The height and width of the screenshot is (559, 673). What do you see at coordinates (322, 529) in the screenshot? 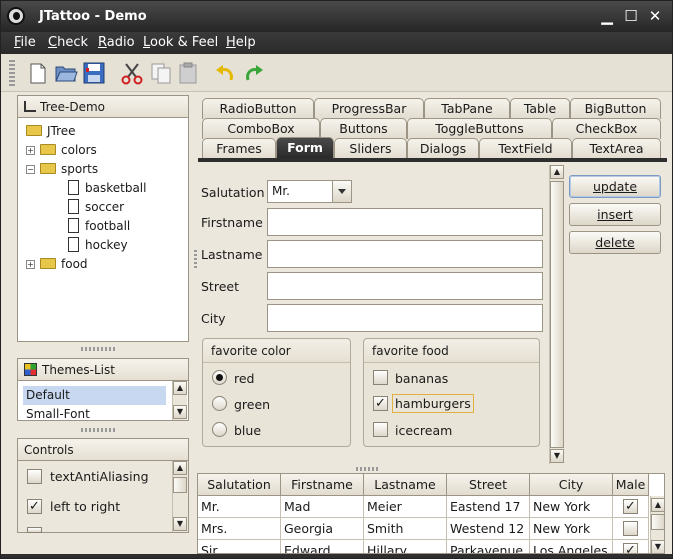
I see `table-cell: Georgia` at bounding box center [322, 529].